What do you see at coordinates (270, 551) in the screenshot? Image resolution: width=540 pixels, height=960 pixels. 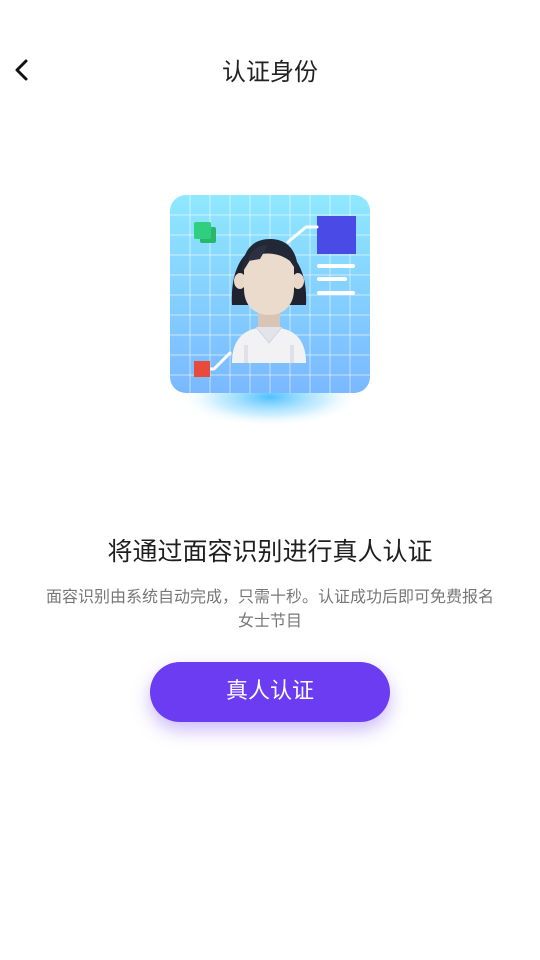 I see `main-heading: 将通过面容识别进行真人认证` at bounding box center [270, 551].